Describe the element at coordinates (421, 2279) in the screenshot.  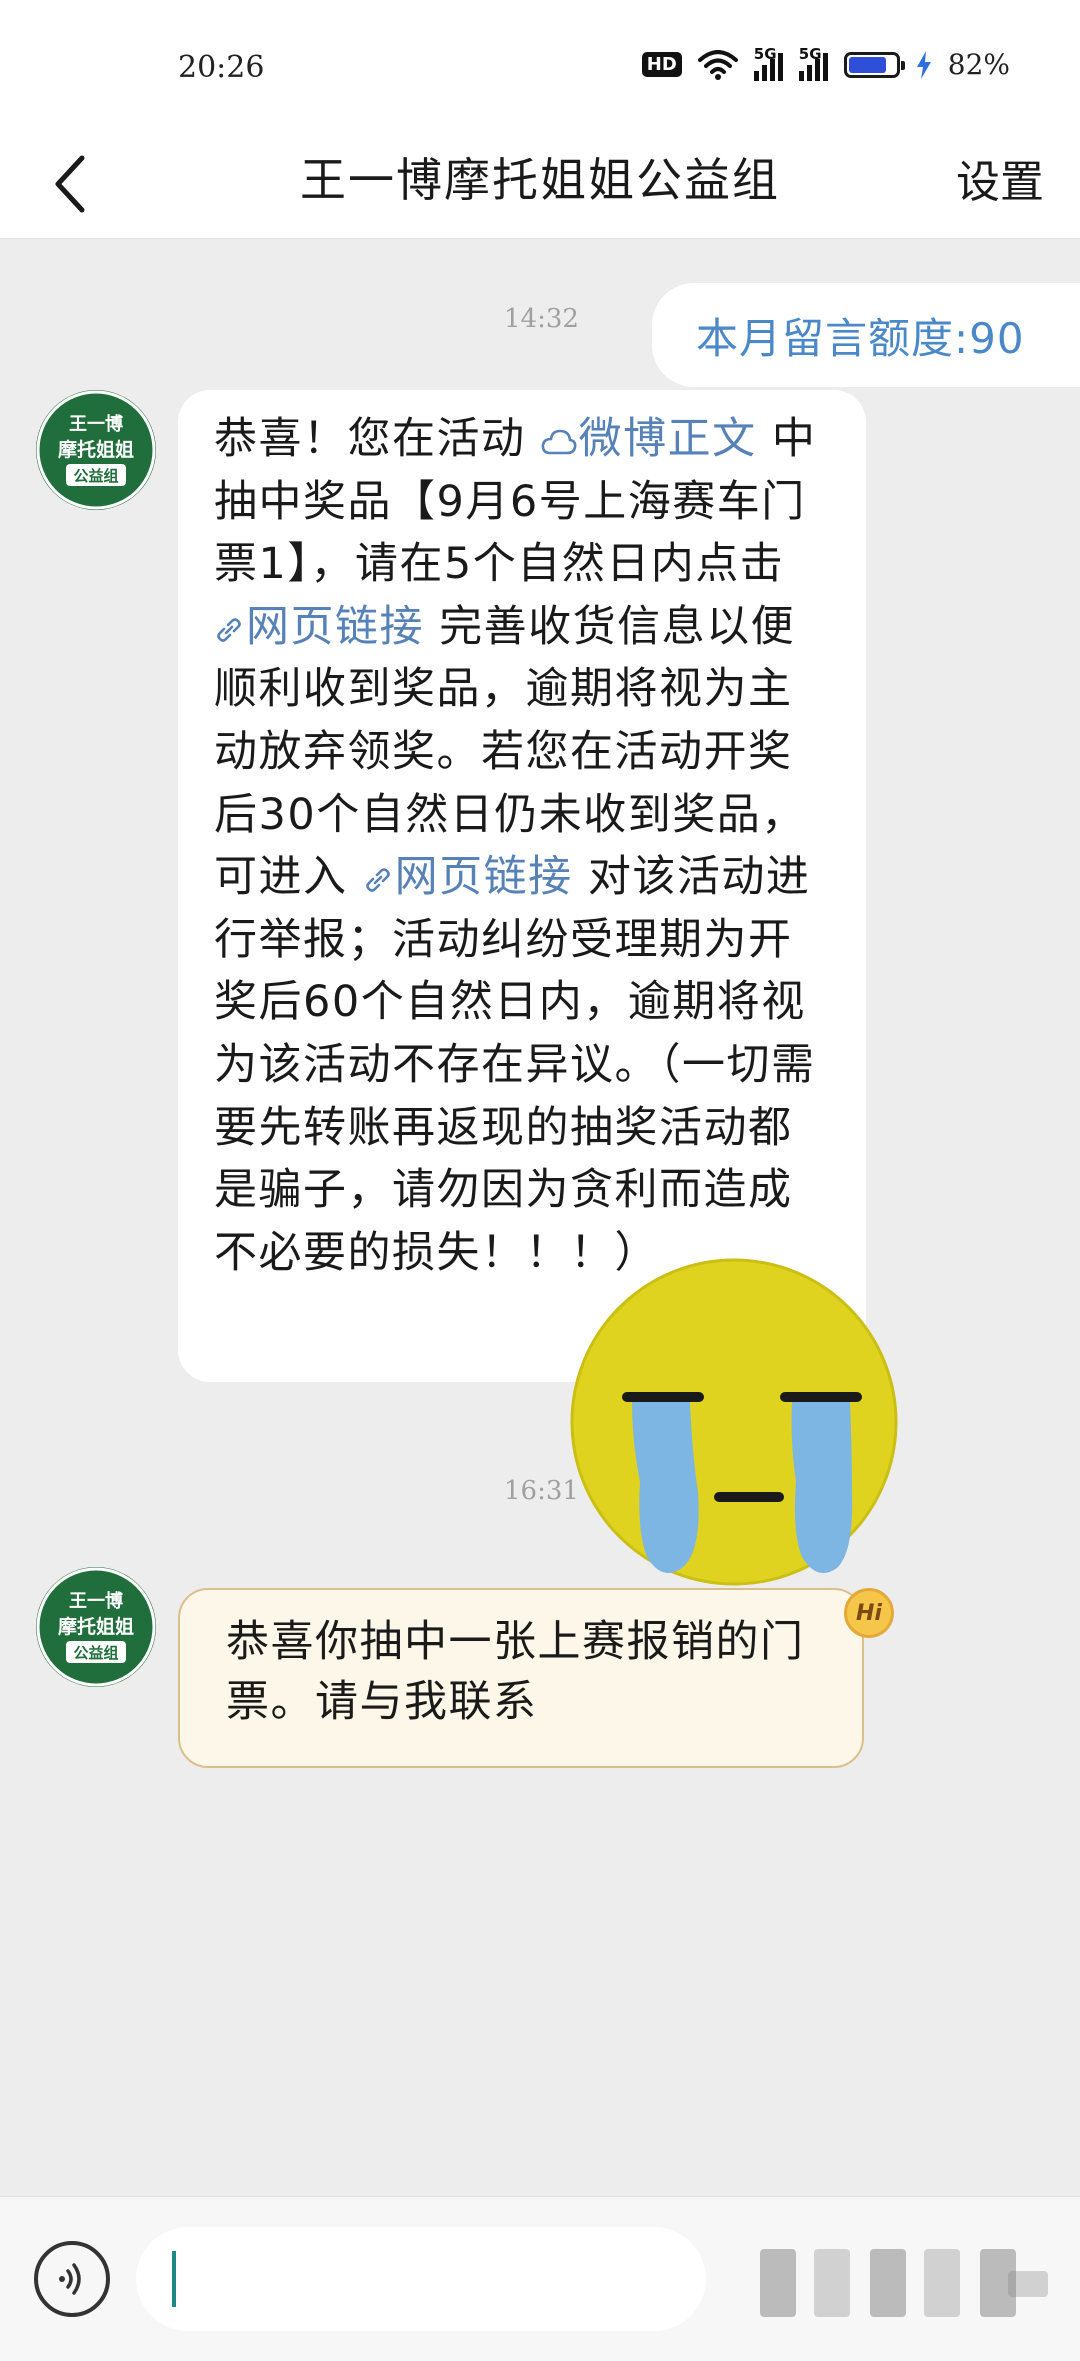
I see `message-input` at that location.